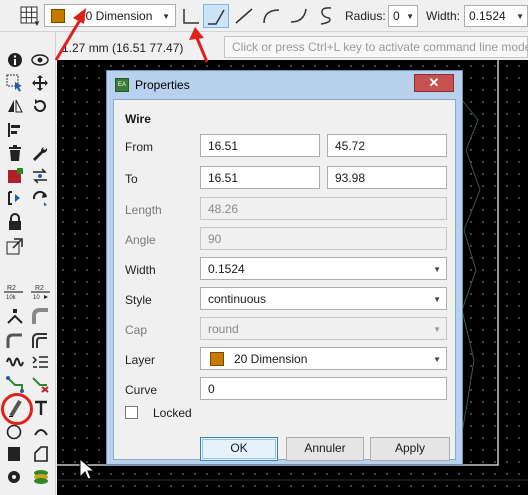 Image resolution: width=528 pixels, height=495 pixels. Describe the element at coordinates (496, 16) in the screenshot. I see `width-input: 0.1524 ▼` at that location.